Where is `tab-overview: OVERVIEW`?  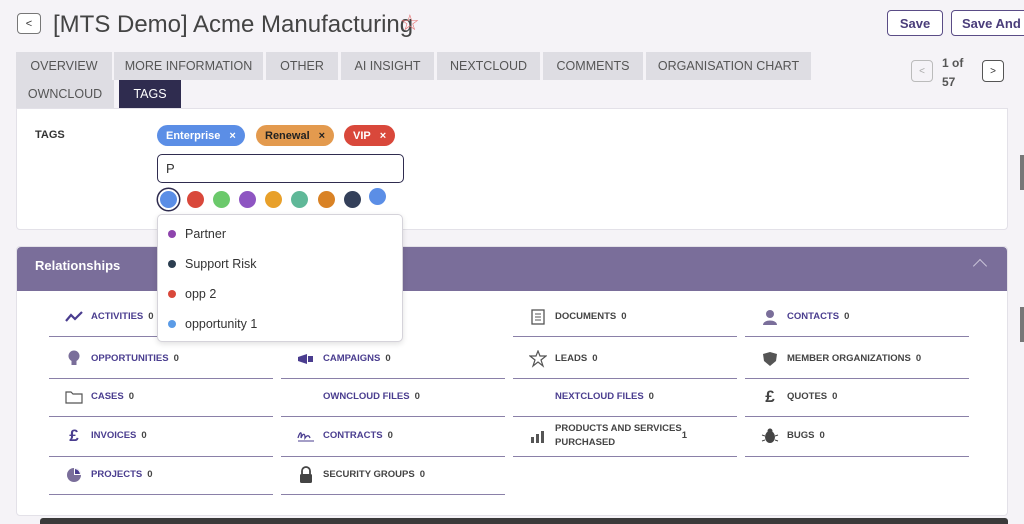 tab-overview: OVERVIEW is located at coordinates (64, 66).